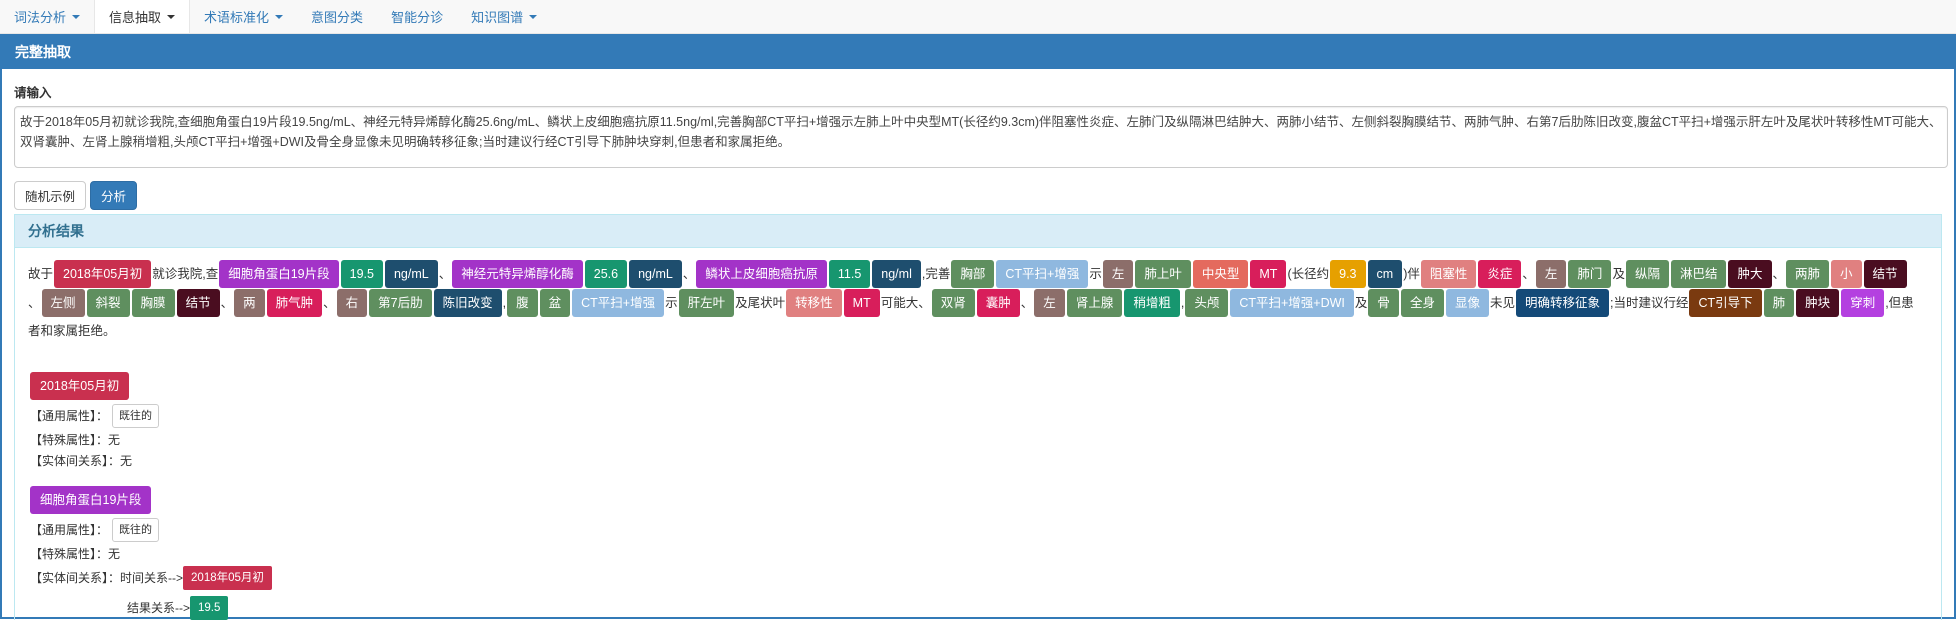 The height and width of the screenshot is (620, 1956). What do you see at coordinates (249, 302) in the screenshot?
I see `entity-tag: 两` at bounding box center [249, 302].